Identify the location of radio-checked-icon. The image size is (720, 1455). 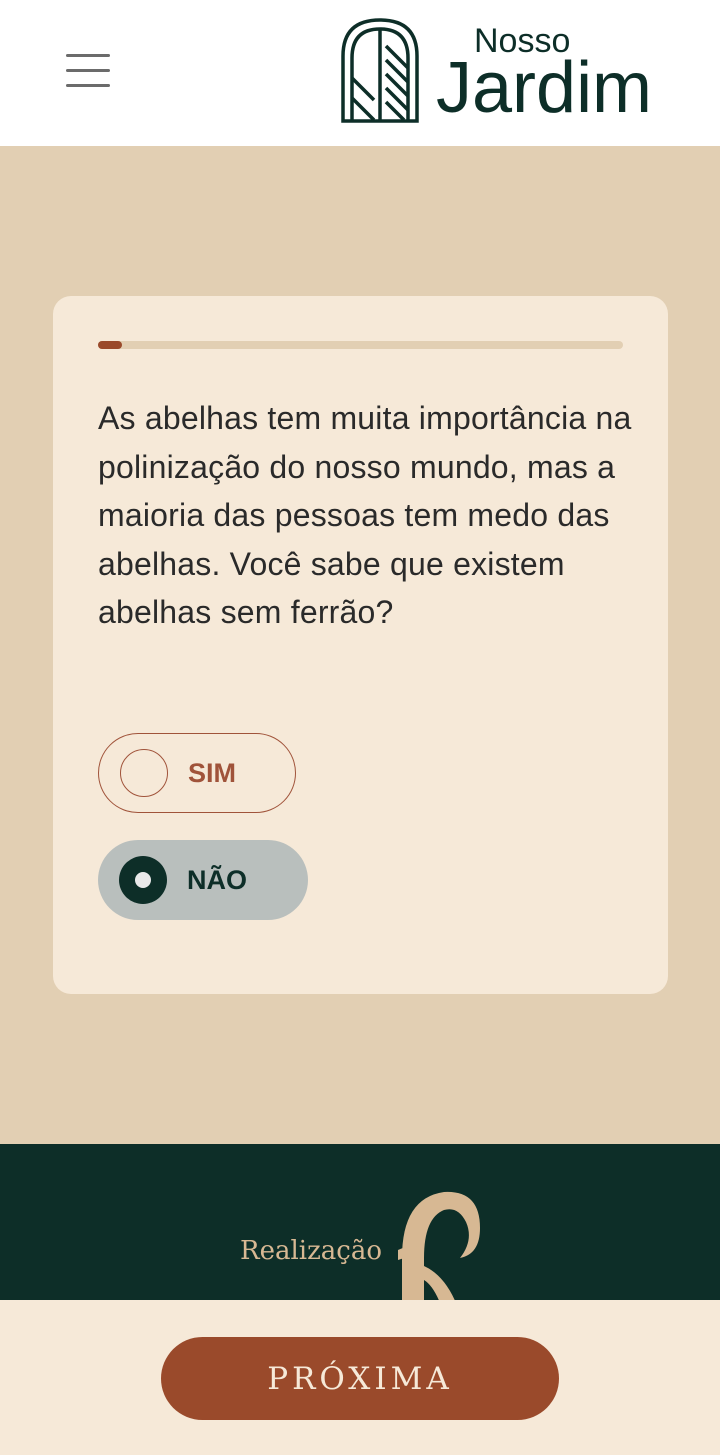
(143, 880).